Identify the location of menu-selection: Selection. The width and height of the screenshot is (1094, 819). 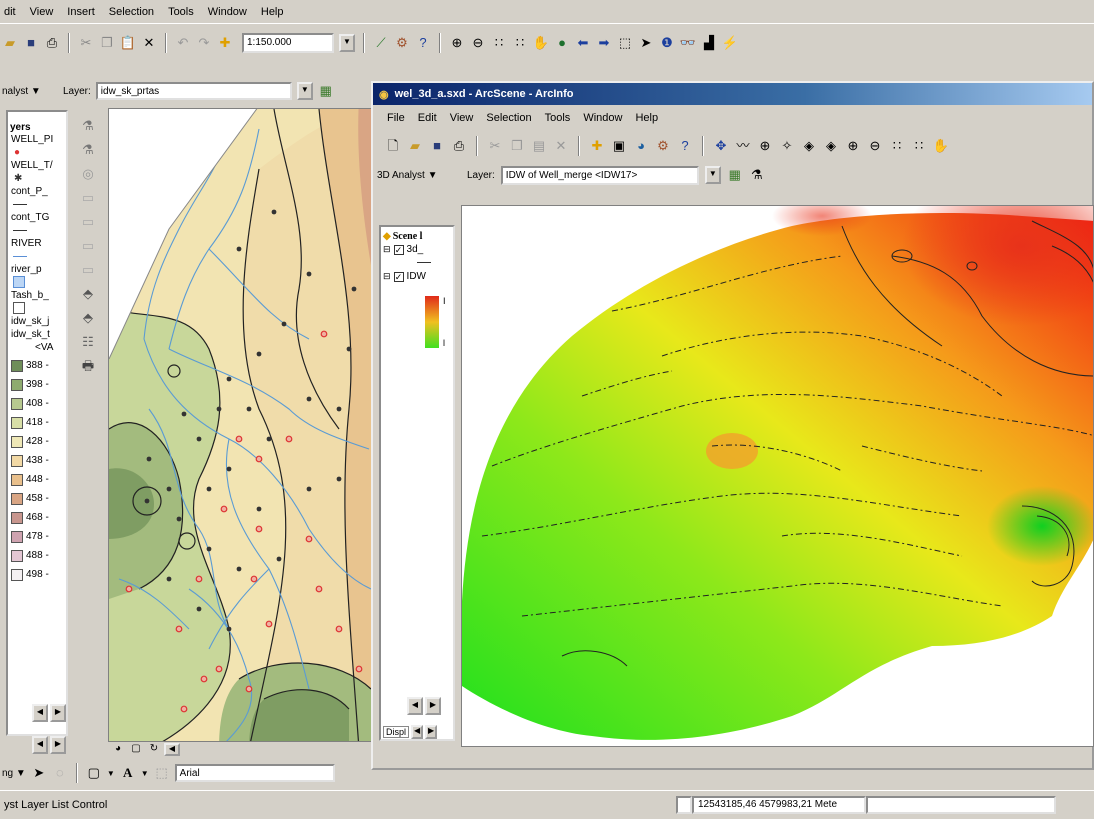
(131, 12).